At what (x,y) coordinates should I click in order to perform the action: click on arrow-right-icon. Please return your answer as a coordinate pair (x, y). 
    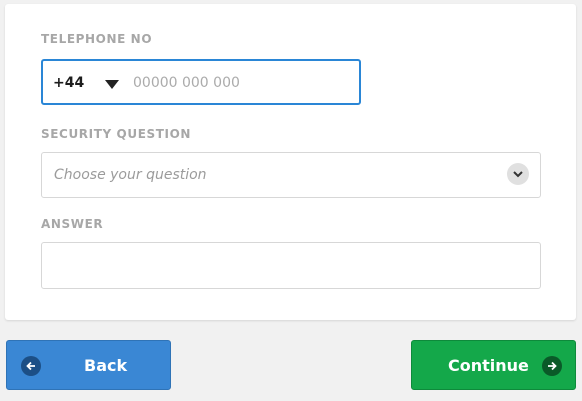
    Looking at the image, I should click on (552, 366).